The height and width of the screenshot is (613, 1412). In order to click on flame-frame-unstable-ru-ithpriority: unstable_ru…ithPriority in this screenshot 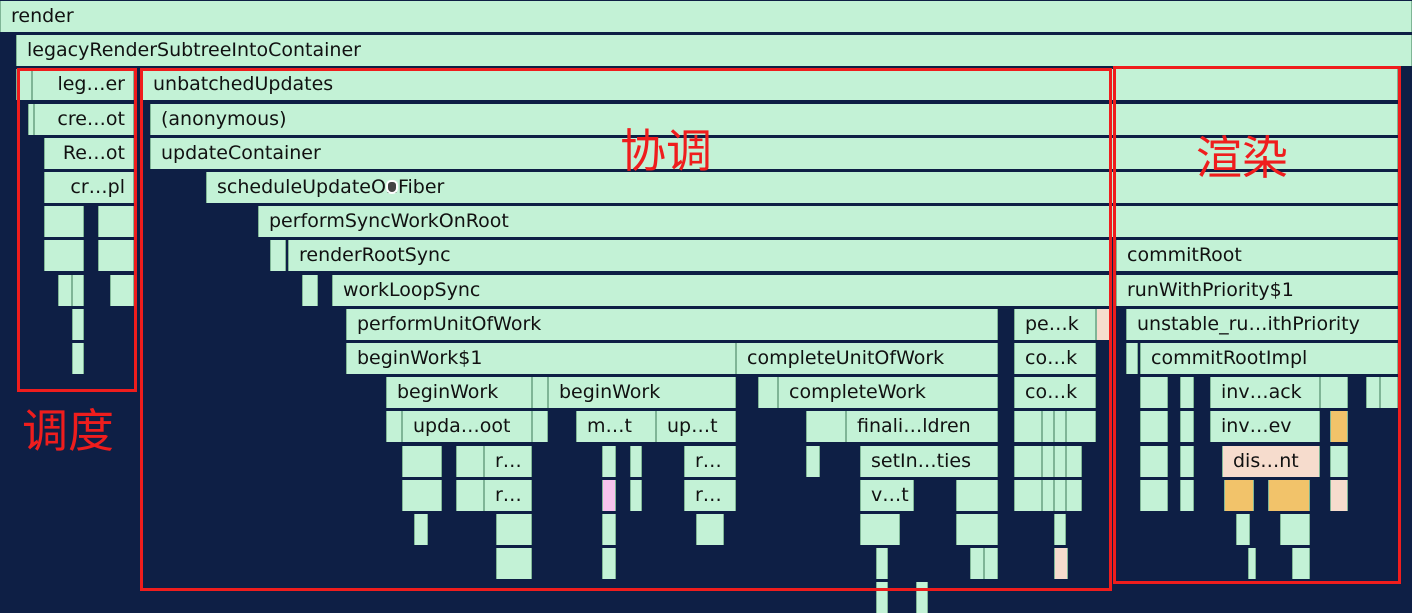, I will do `click(1262, 324)`.